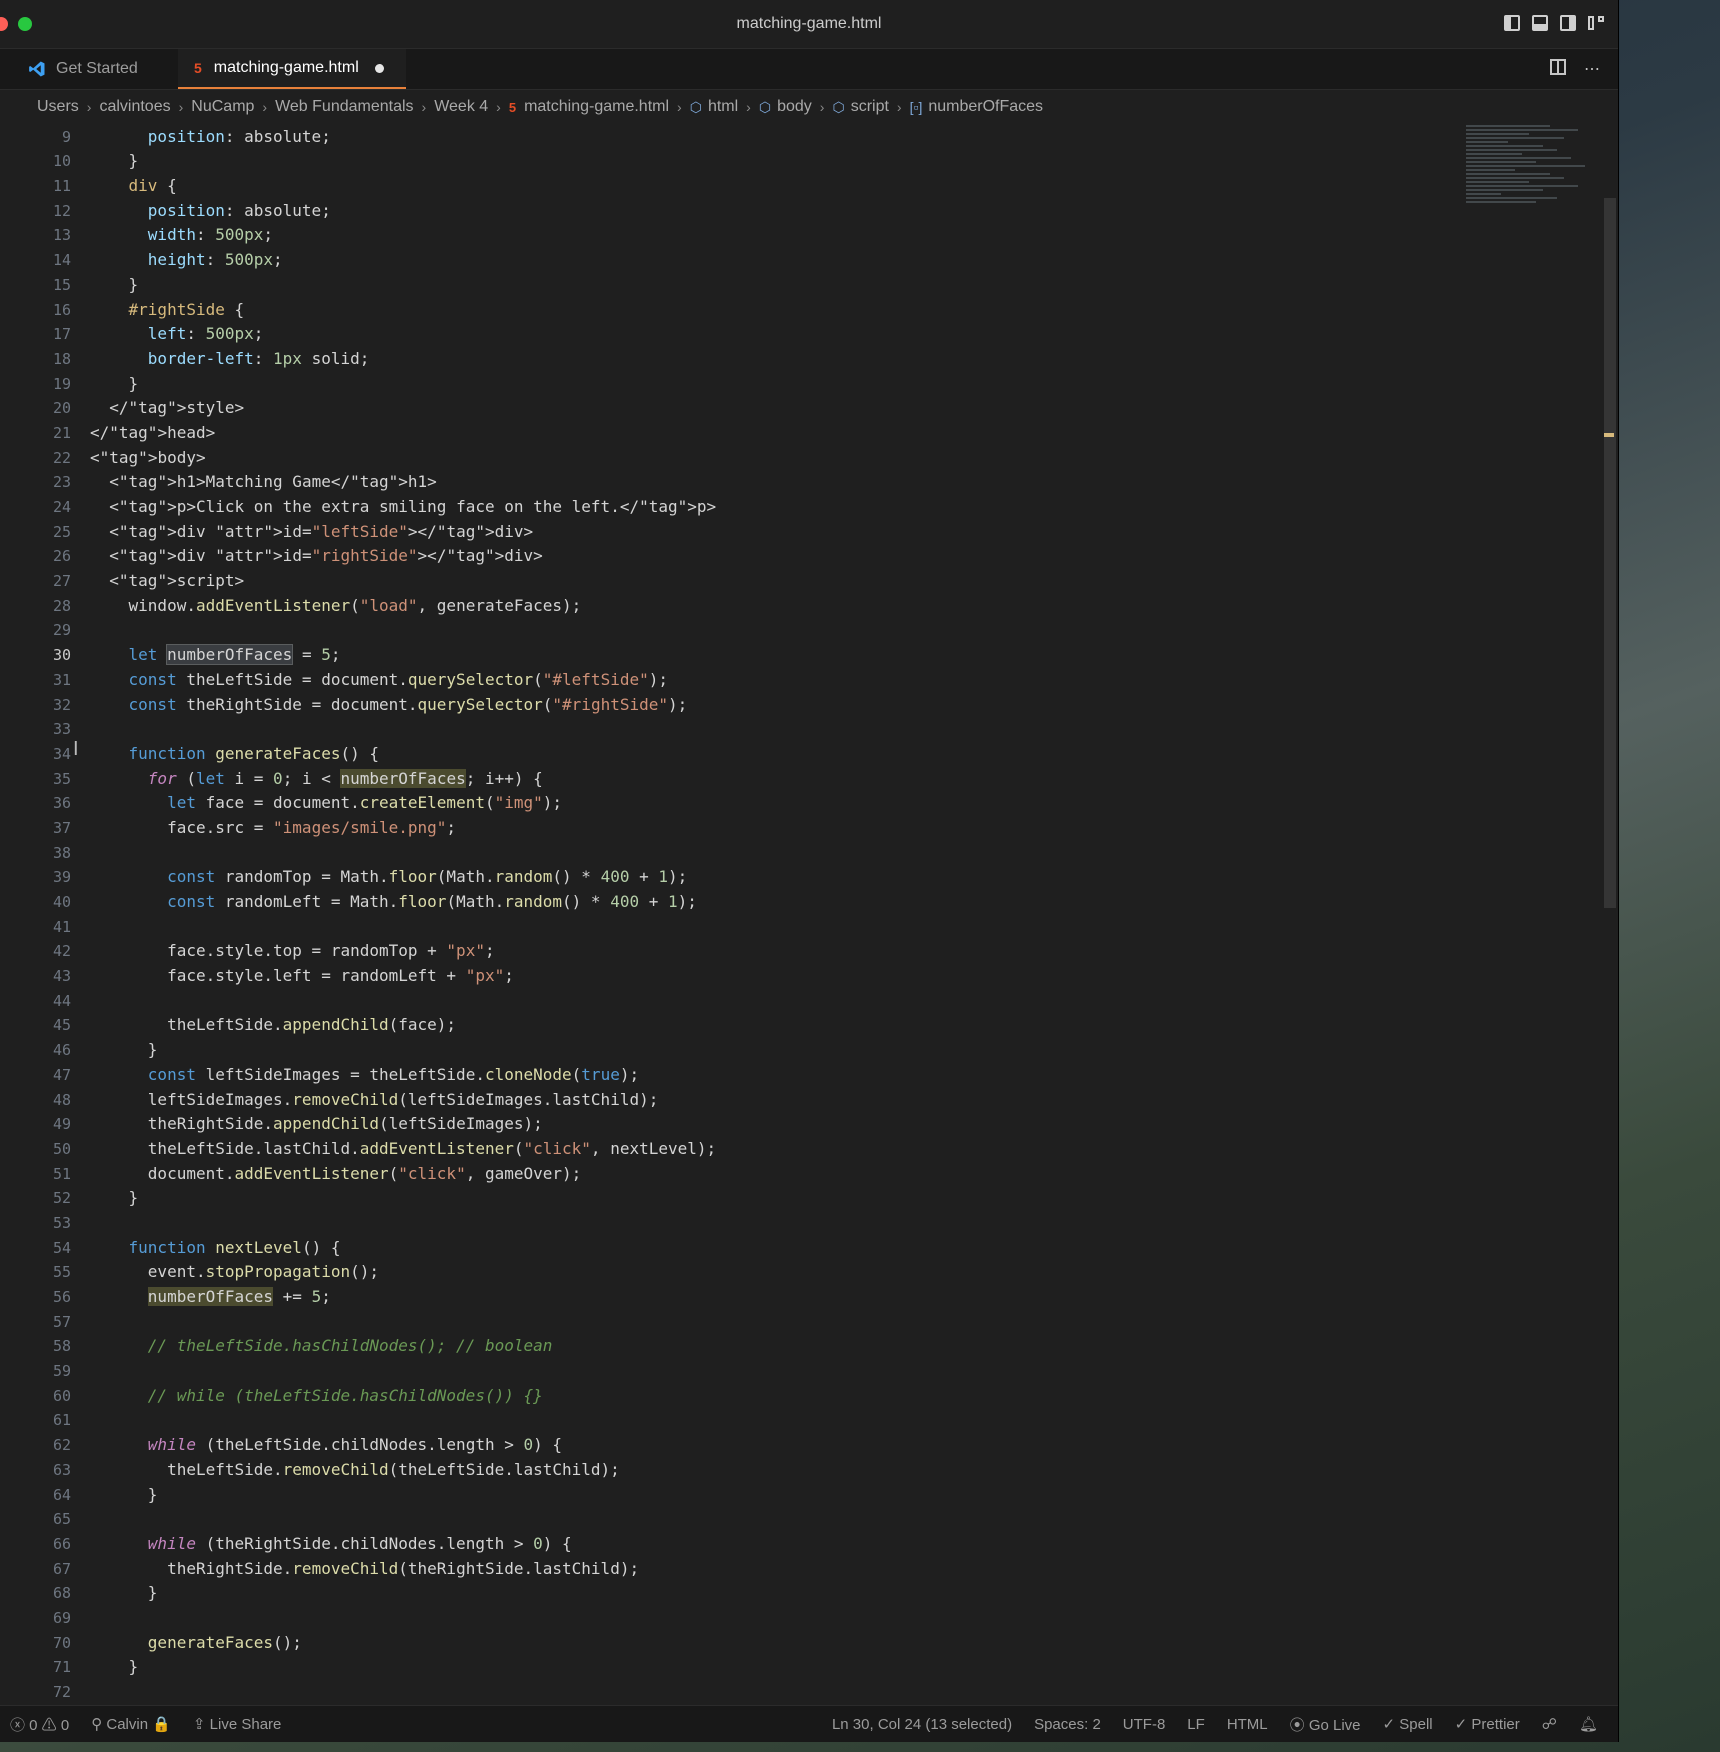 The width and height of the screenshot is (1720, 1752). What do you see at coordinates (809, 1001) in the screenshot?
I see `code-line: 44` at bounding box center [809, 1001].